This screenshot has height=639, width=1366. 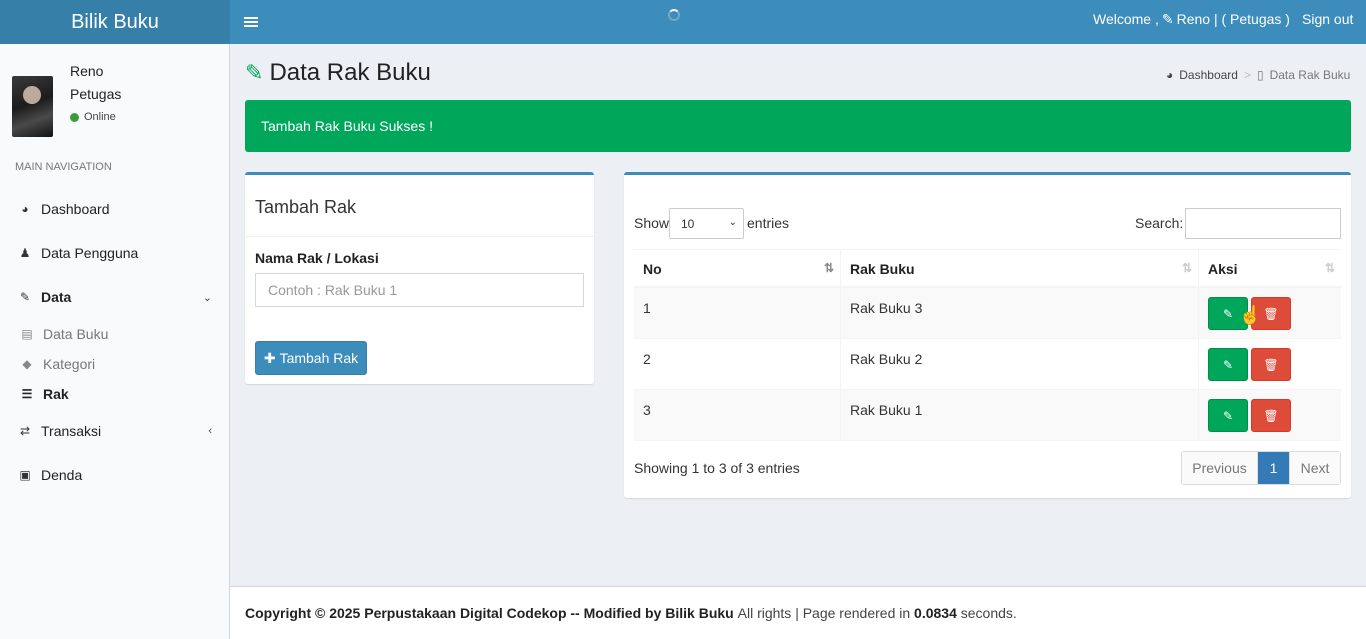 What do you see at coordinates (1258, 75) in the screenshot?
I see `breadcrumb: ◕ Dashboard > ▯ Data Rak Buku` at bounding box center [1258, 75].